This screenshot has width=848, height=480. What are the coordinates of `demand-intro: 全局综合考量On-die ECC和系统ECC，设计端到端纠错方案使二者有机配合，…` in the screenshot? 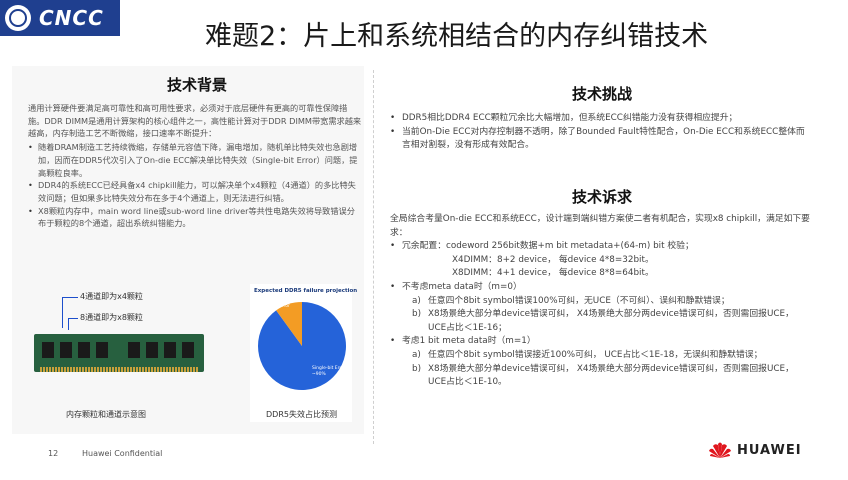 It's located at (600, 226).